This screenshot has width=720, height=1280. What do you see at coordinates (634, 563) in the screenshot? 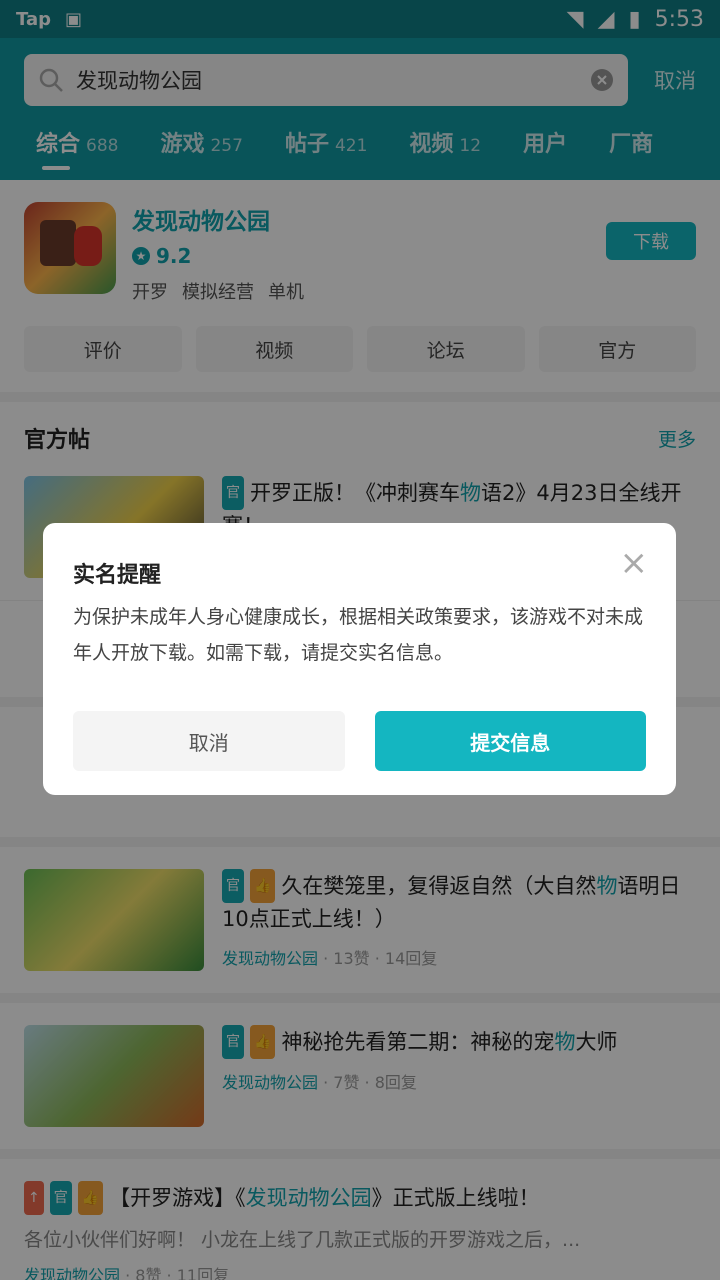
I see `close-icon: ×` at bounding box center [634, 563].